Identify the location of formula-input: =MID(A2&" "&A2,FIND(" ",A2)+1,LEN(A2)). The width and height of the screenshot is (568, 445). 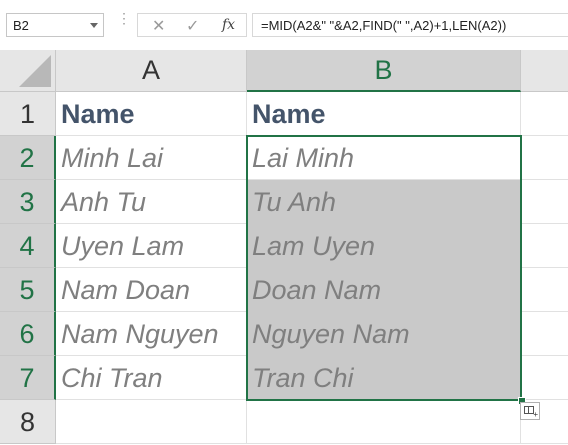
(410, 25).